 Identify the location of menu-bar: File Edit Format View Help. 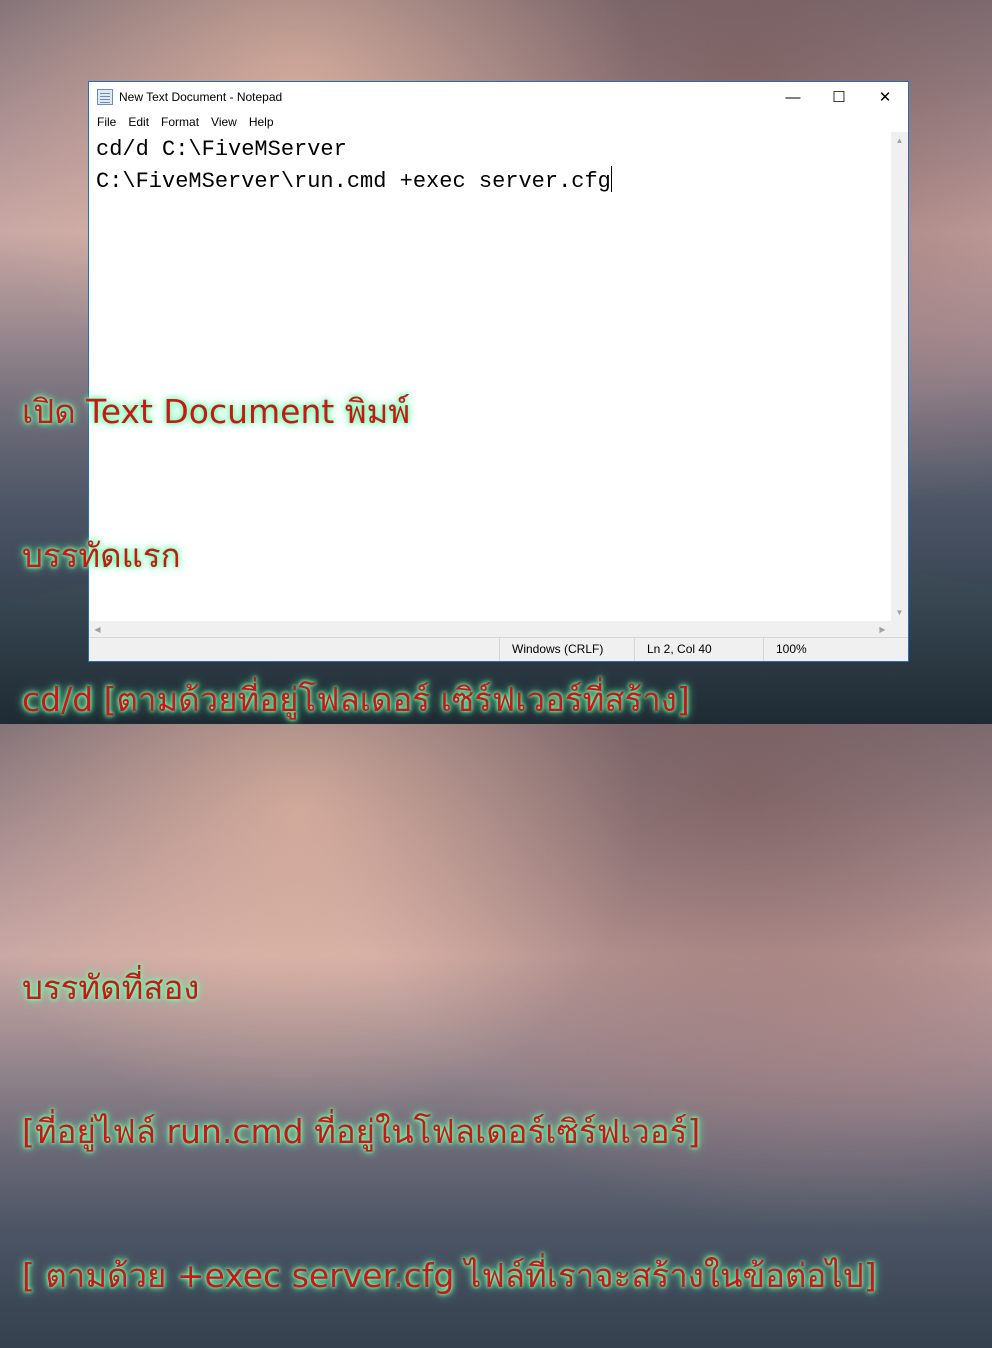
(498, 122).